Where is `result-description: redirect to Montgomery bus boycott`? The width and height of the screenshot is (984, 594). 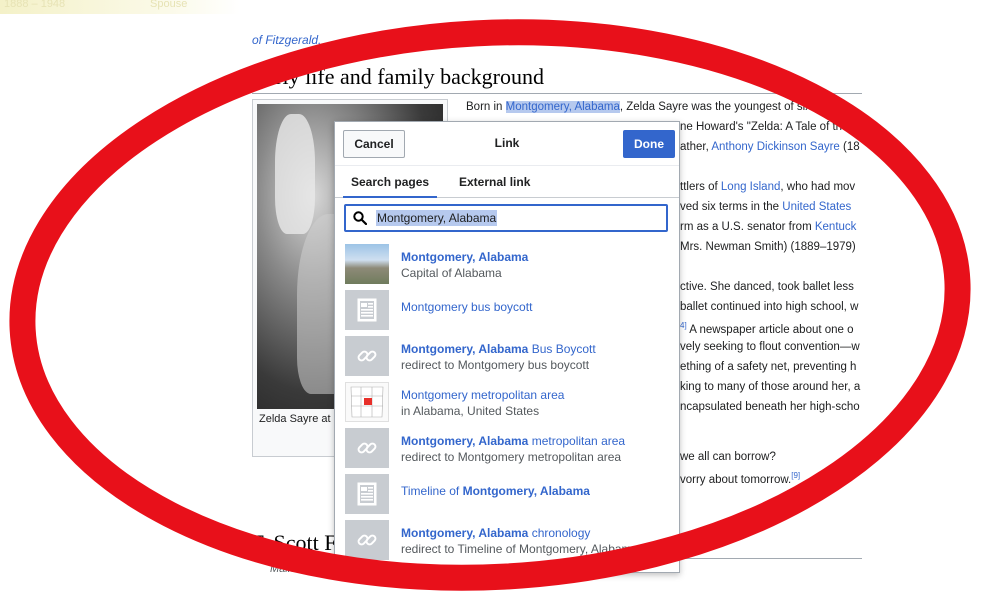
result-description: redirect to Montgomery bus boycott is located at coordinates (495, 365).